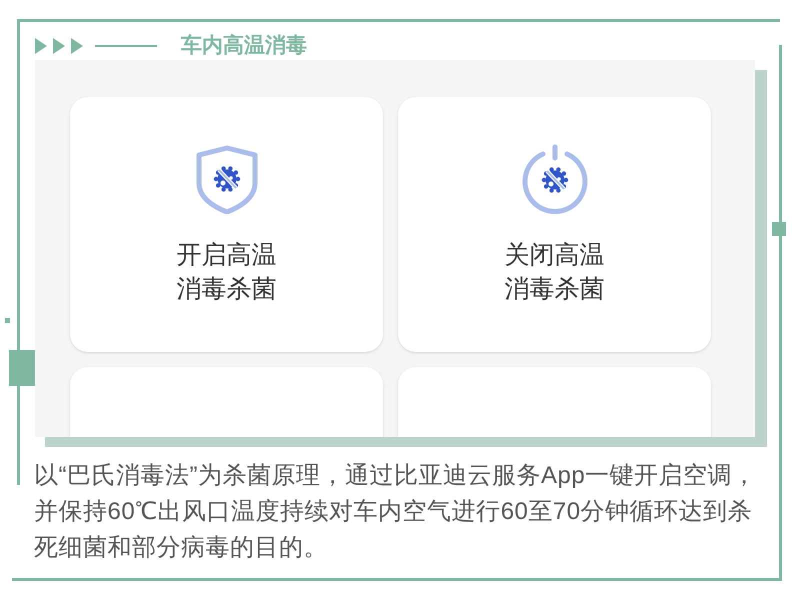 The width and height of the screenshot is (800, 592). What do you see at coordinates (59, 46) in the screenshot?
I see `triple-arrow-icon` at bounding box center [59, 46].